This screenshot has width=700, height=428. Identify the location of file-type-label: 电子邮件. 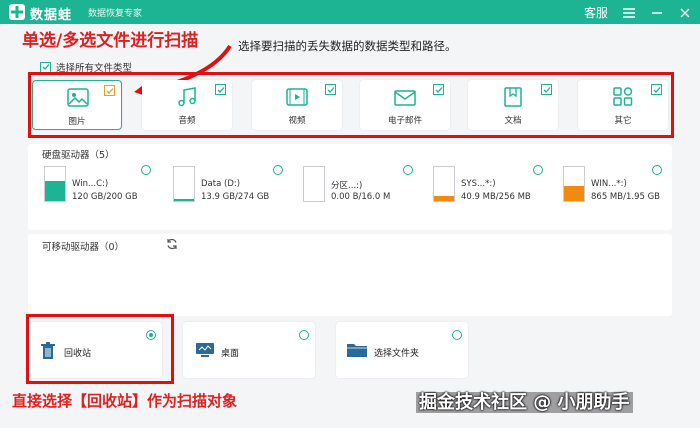
(404, 121).